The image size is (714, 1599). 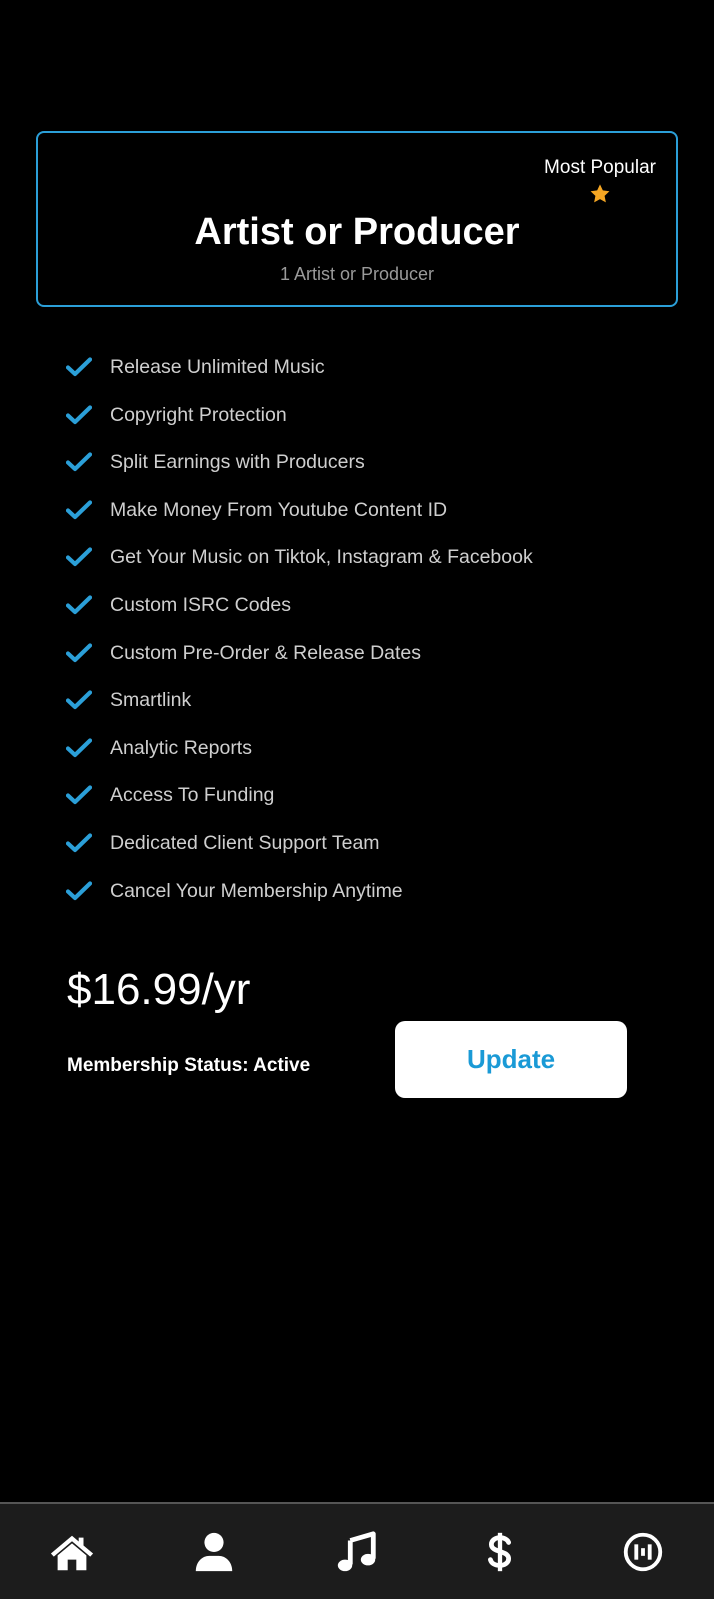 I want to click on plan-subtitle: 1 Artist or Producer, so click(x=357, y=274).